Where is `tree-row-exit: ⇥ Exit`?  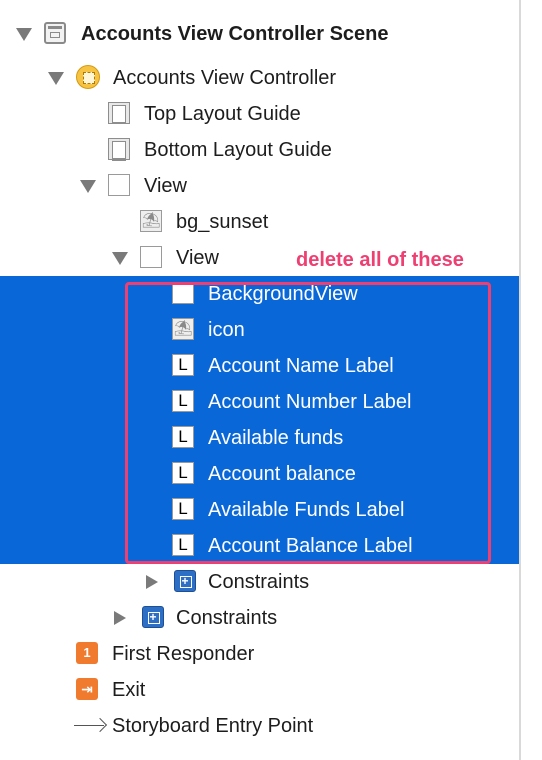
tree-row-exit: ⇥ Exit is located at coordinates (259, 690).